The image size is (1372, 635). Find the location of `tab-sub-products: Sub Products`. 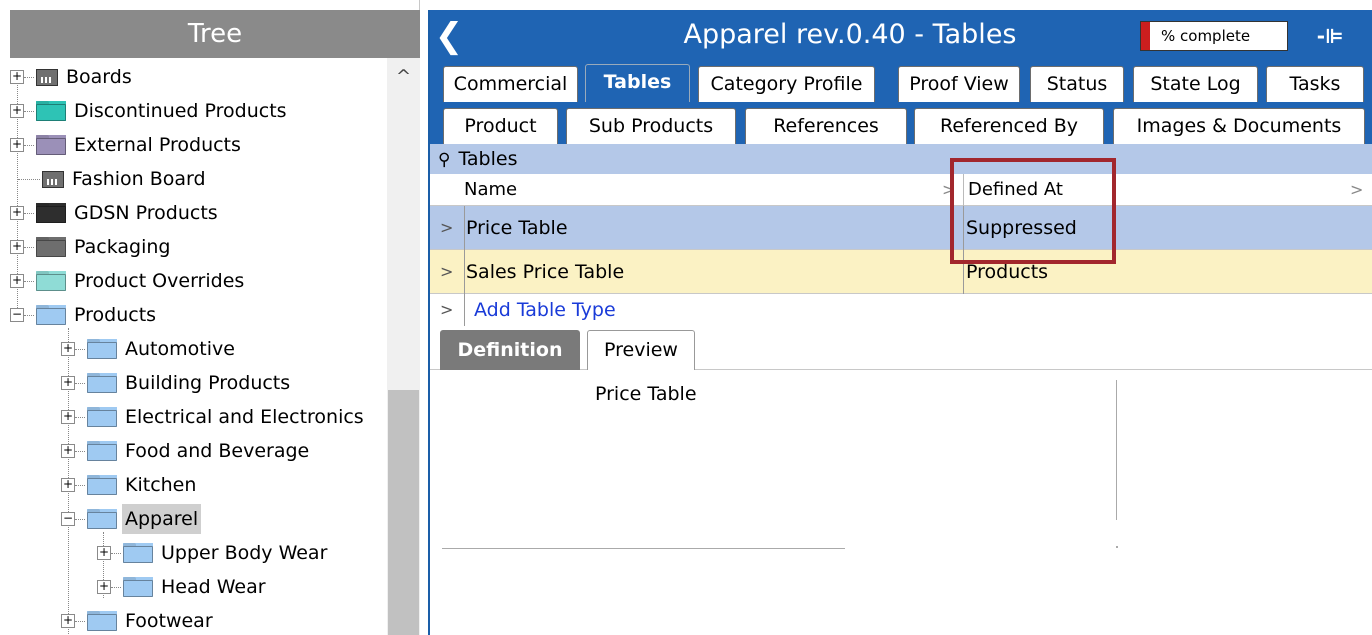

tab-sub-products: Sub Products is located at coordinates (651, 126).